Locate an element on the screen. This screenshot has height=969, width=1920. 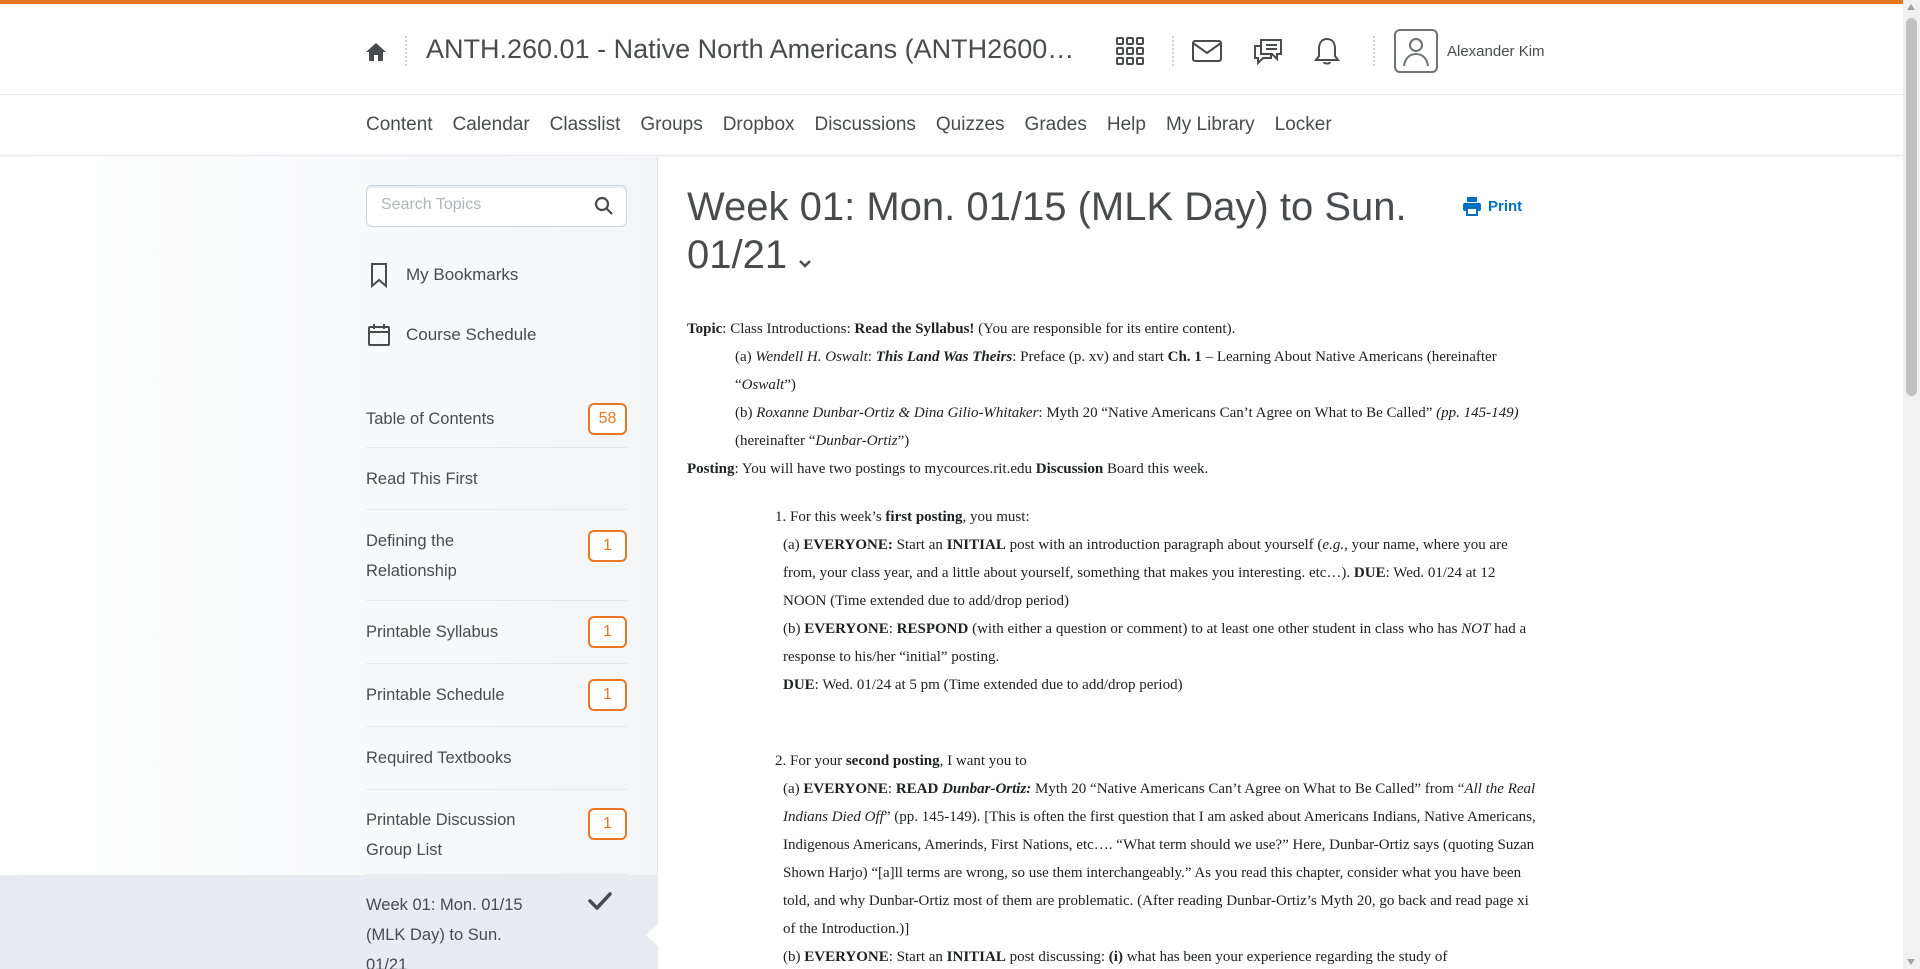
text: Wendell H. Oswalt is located at coordinates (811, 357).